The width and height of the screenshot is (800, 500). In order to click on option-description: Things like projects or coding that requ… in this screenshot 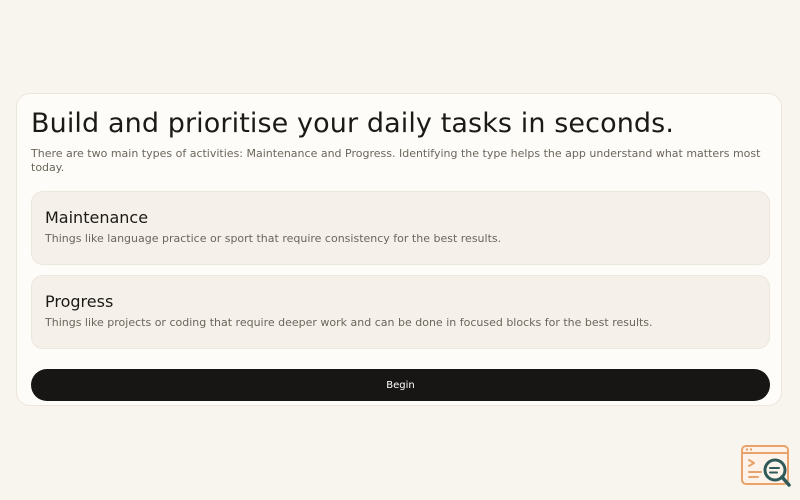, I will do `click(349, 322)`.